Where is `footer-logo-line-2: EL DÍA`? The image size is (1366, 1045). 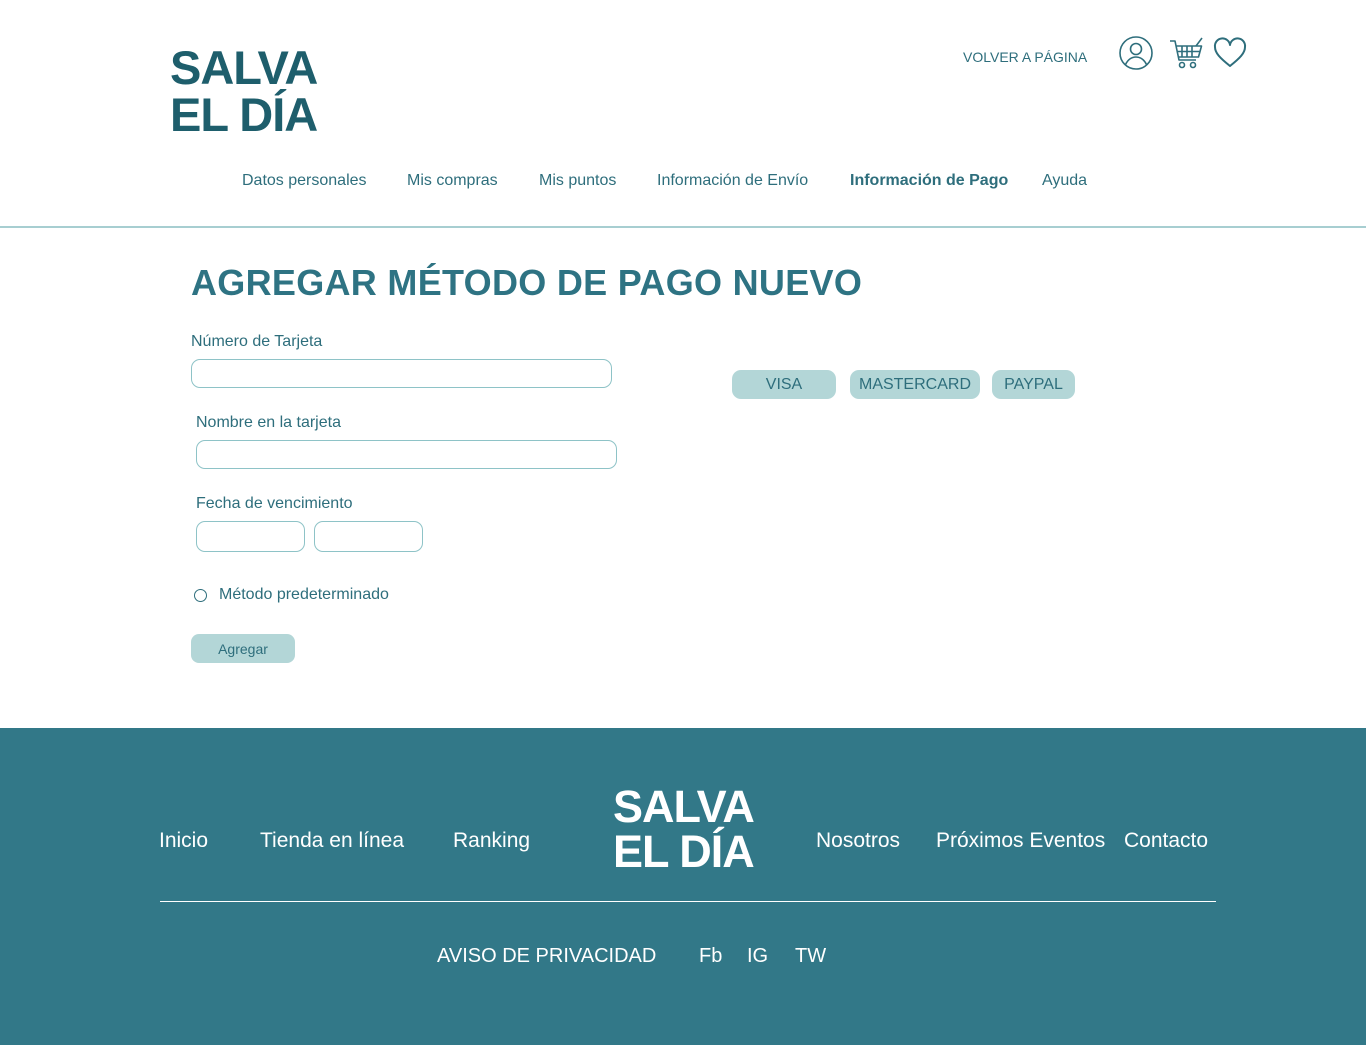 footer-logo-line-2: EL DÍA is located at coordinates (684, 851).